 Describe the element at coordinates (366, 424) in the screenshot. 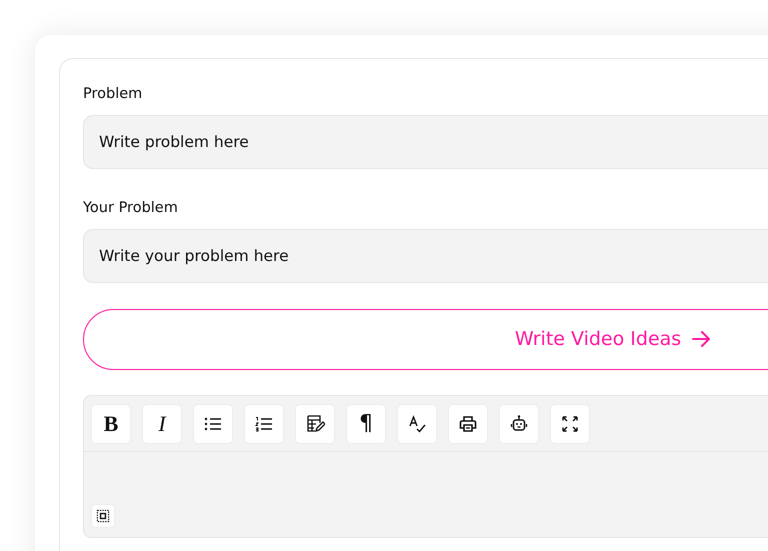

I see `paragraph-button: ¶` at that location.